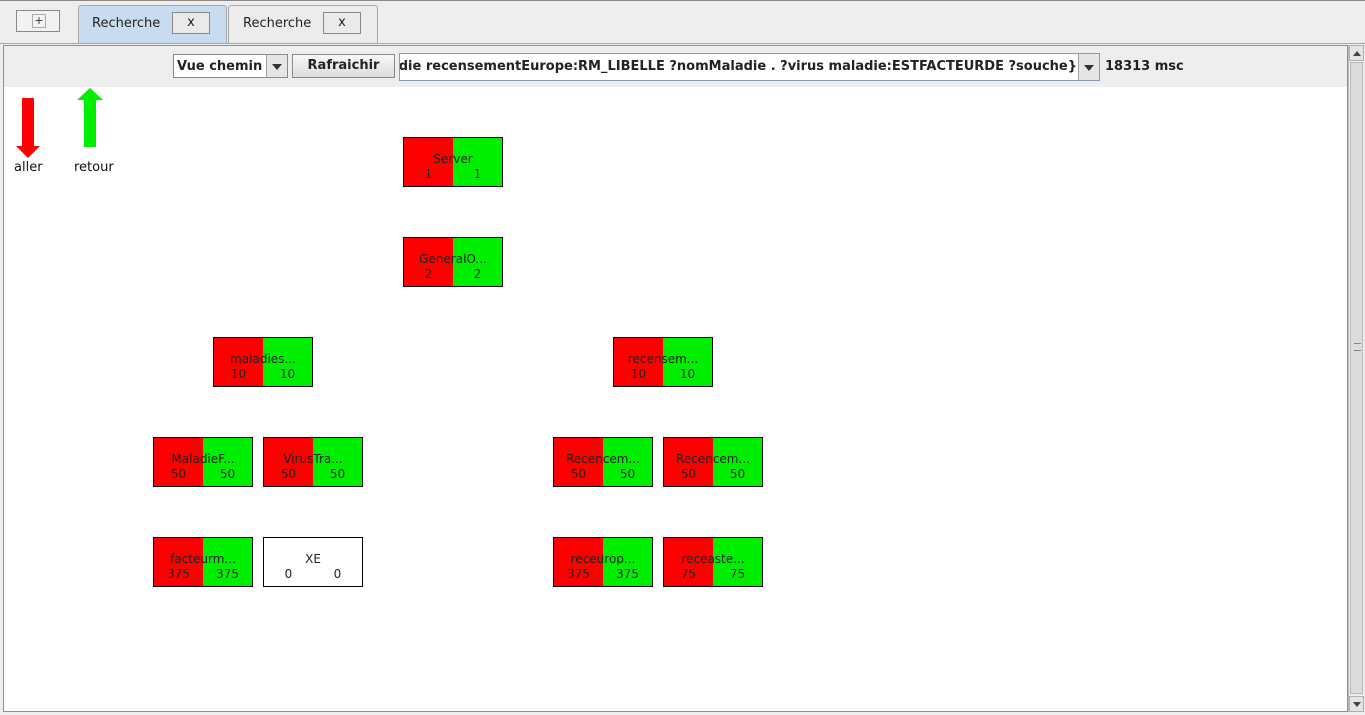 This screenshot has width=1365, height=715. Describe the element at coordinates (337, 574) in the screenshot. I see `node-return-count: 0` at that location.